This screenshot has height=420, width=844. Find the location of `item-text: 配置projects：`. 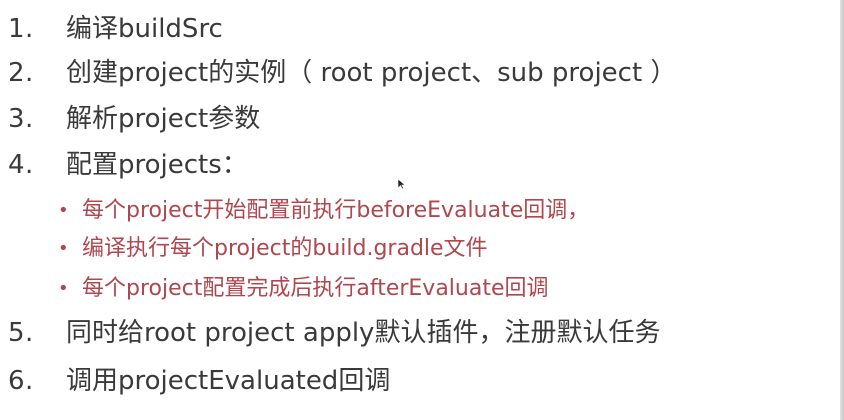

item-text: 配置projects： is located at coordinates (157, 165).